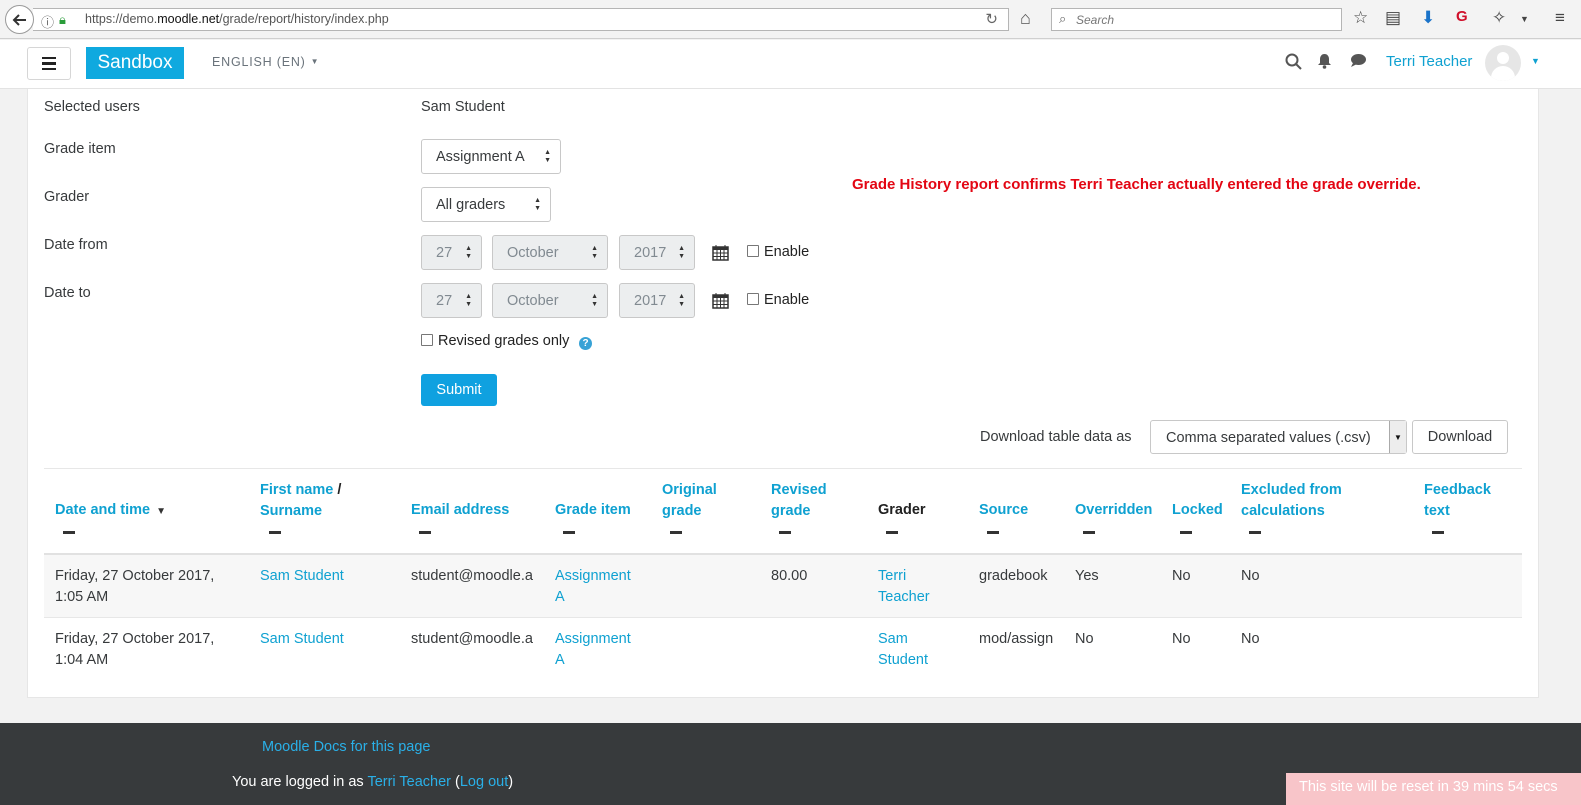 The height and width of the screenshot is (805, 1581). Describe the element at coordinates (1087, 576) in the screenshot. I see `row-overridden: Yes` at that location.